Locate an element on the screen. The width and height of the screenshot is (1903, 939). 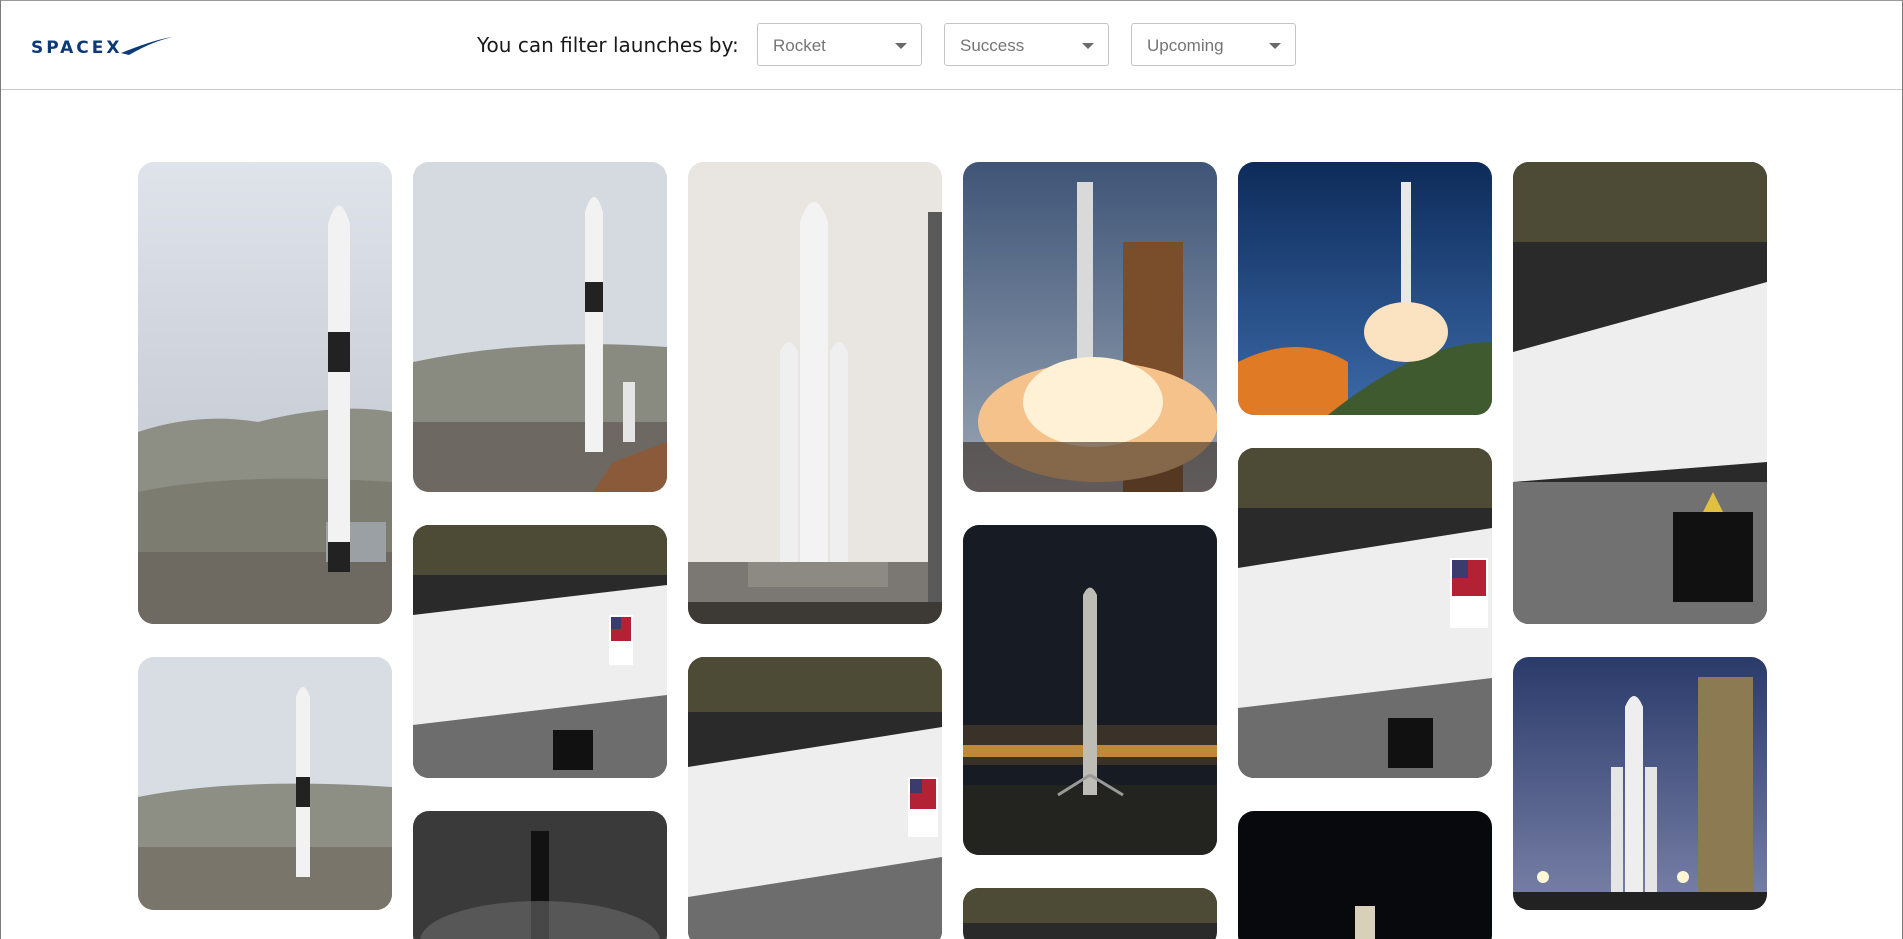
success-filter-select: Success is located at coordinates (1026, 44).